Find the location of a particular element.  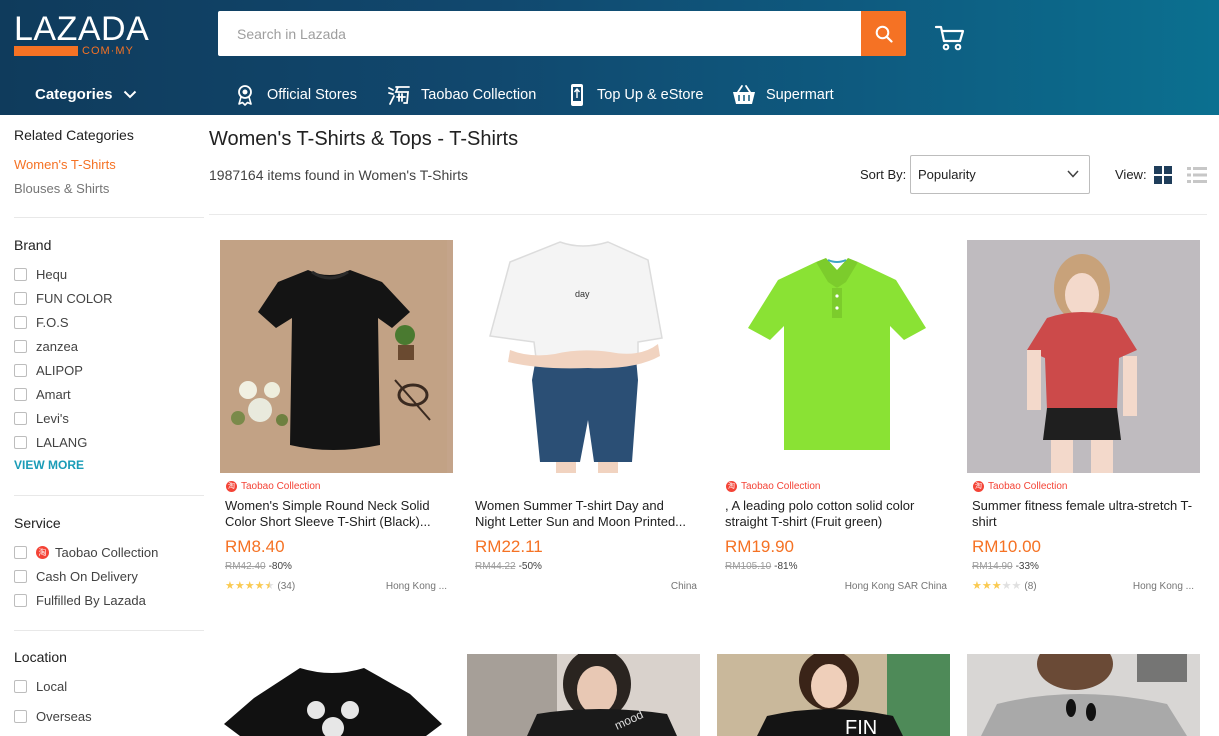

service-filter-cod: Cash On Delivery is located at coordinates (109, 576).